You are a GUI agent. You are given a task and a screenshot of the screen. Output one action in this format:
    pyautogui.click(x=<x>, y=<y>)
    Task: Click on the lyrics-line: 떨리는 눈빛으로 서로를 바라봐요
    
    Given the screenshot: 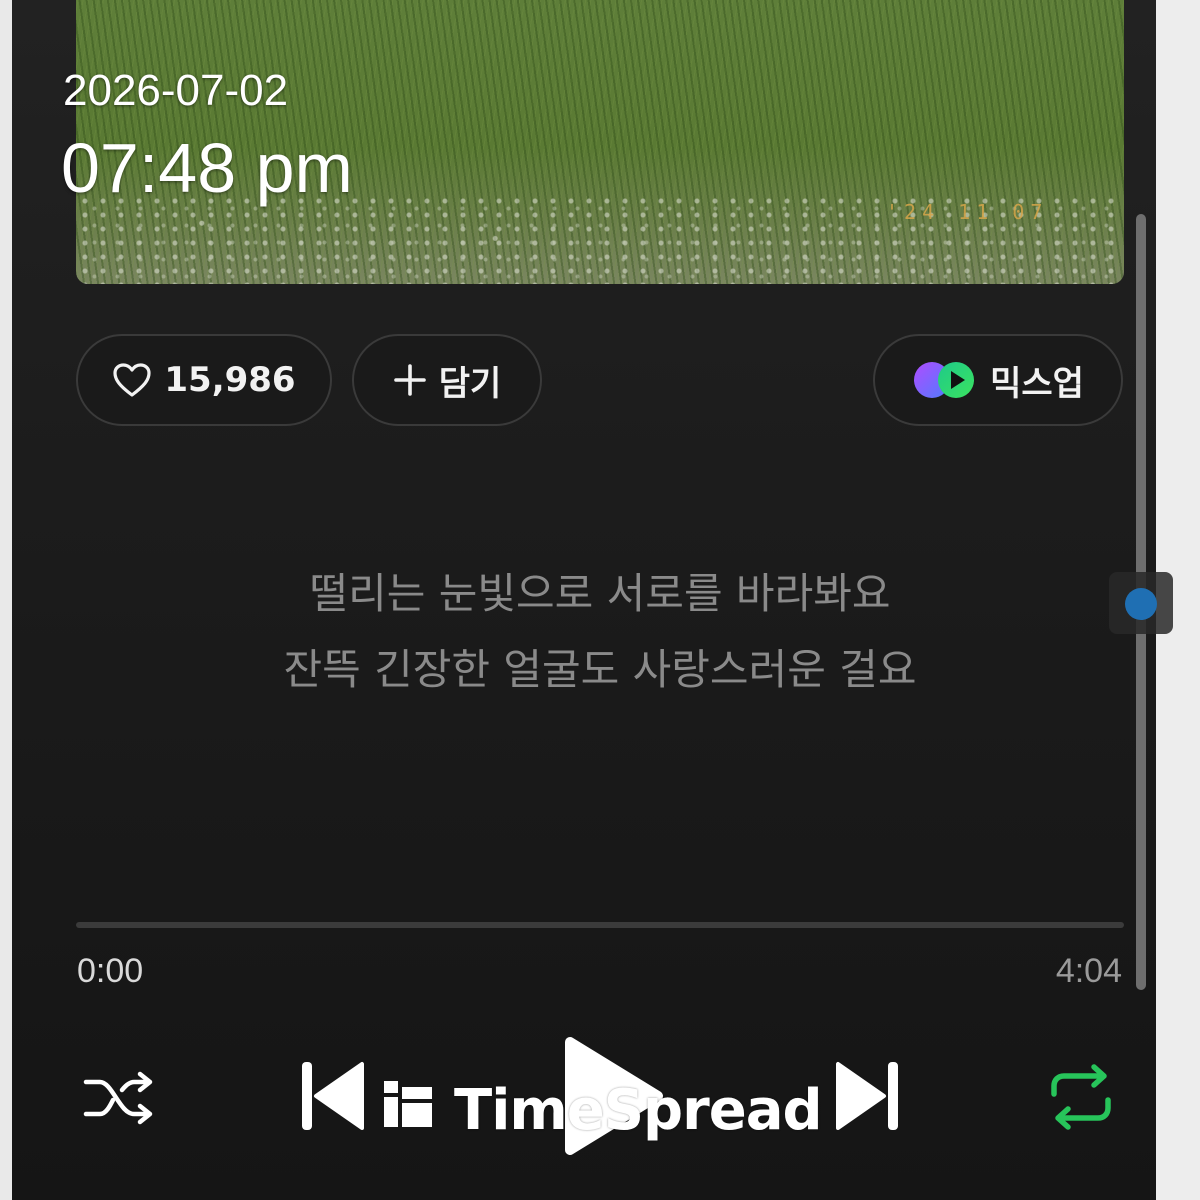 What is the action you would take?
    pyautogui.click(x=600, y=593)
    